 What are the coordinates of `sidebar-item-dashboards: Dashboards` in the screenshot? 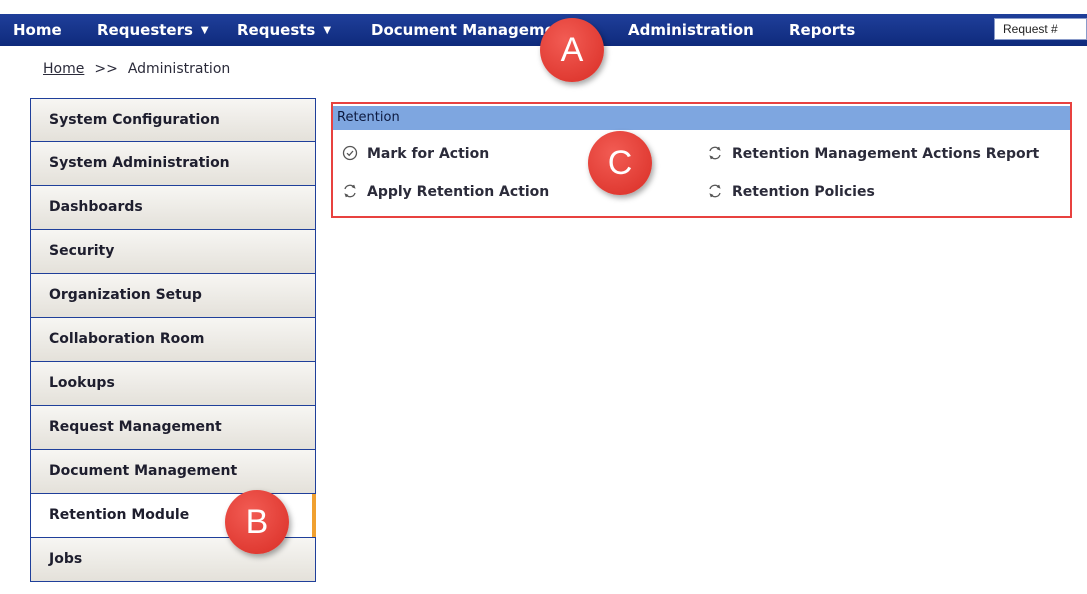 It's located at (173, 208).